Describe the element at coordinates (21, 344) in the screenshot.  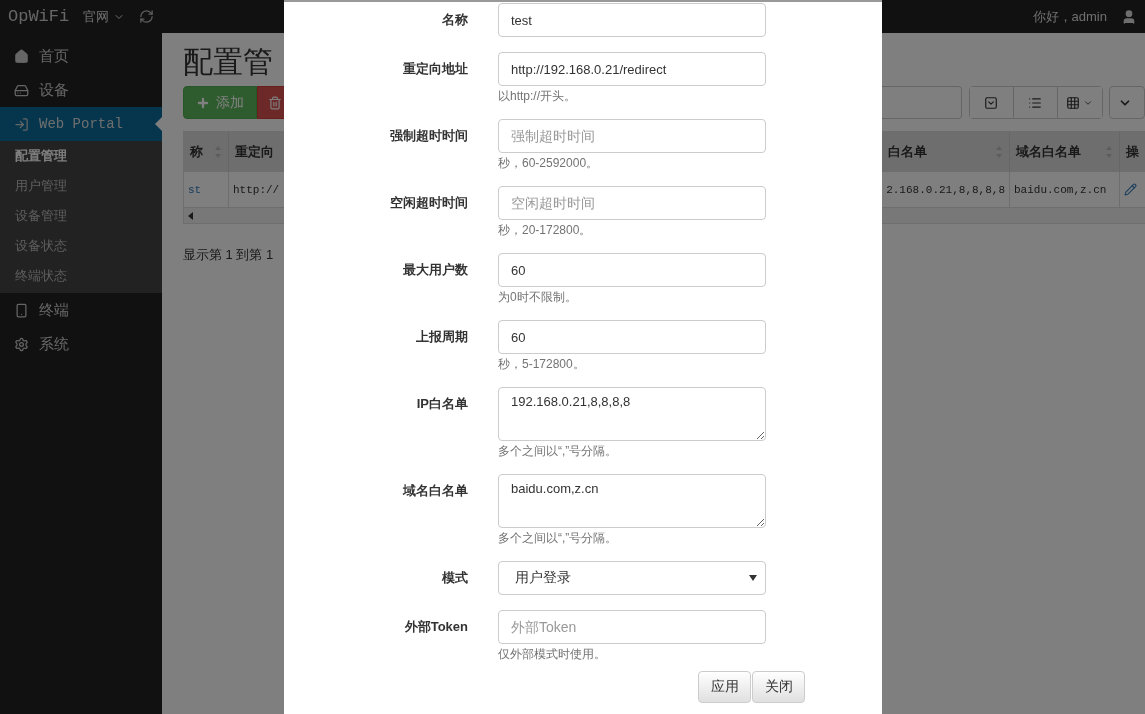
I see `settings-icon` at that location.